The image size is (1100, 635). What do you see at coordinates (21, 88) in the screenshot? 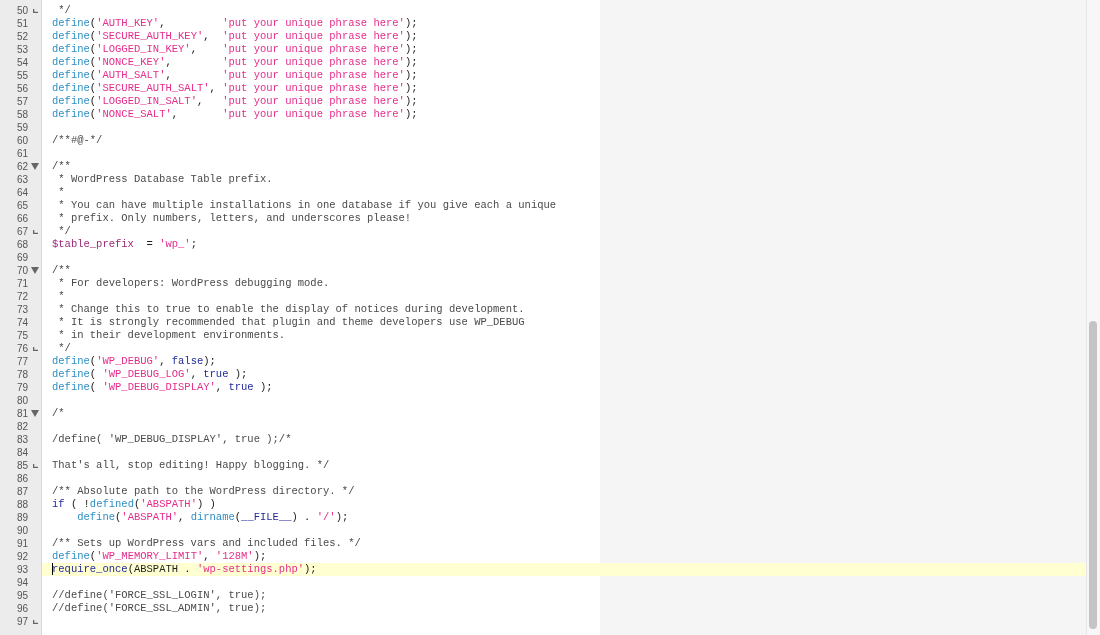
I see `line-number: 56` at bounding box center [21, 88].